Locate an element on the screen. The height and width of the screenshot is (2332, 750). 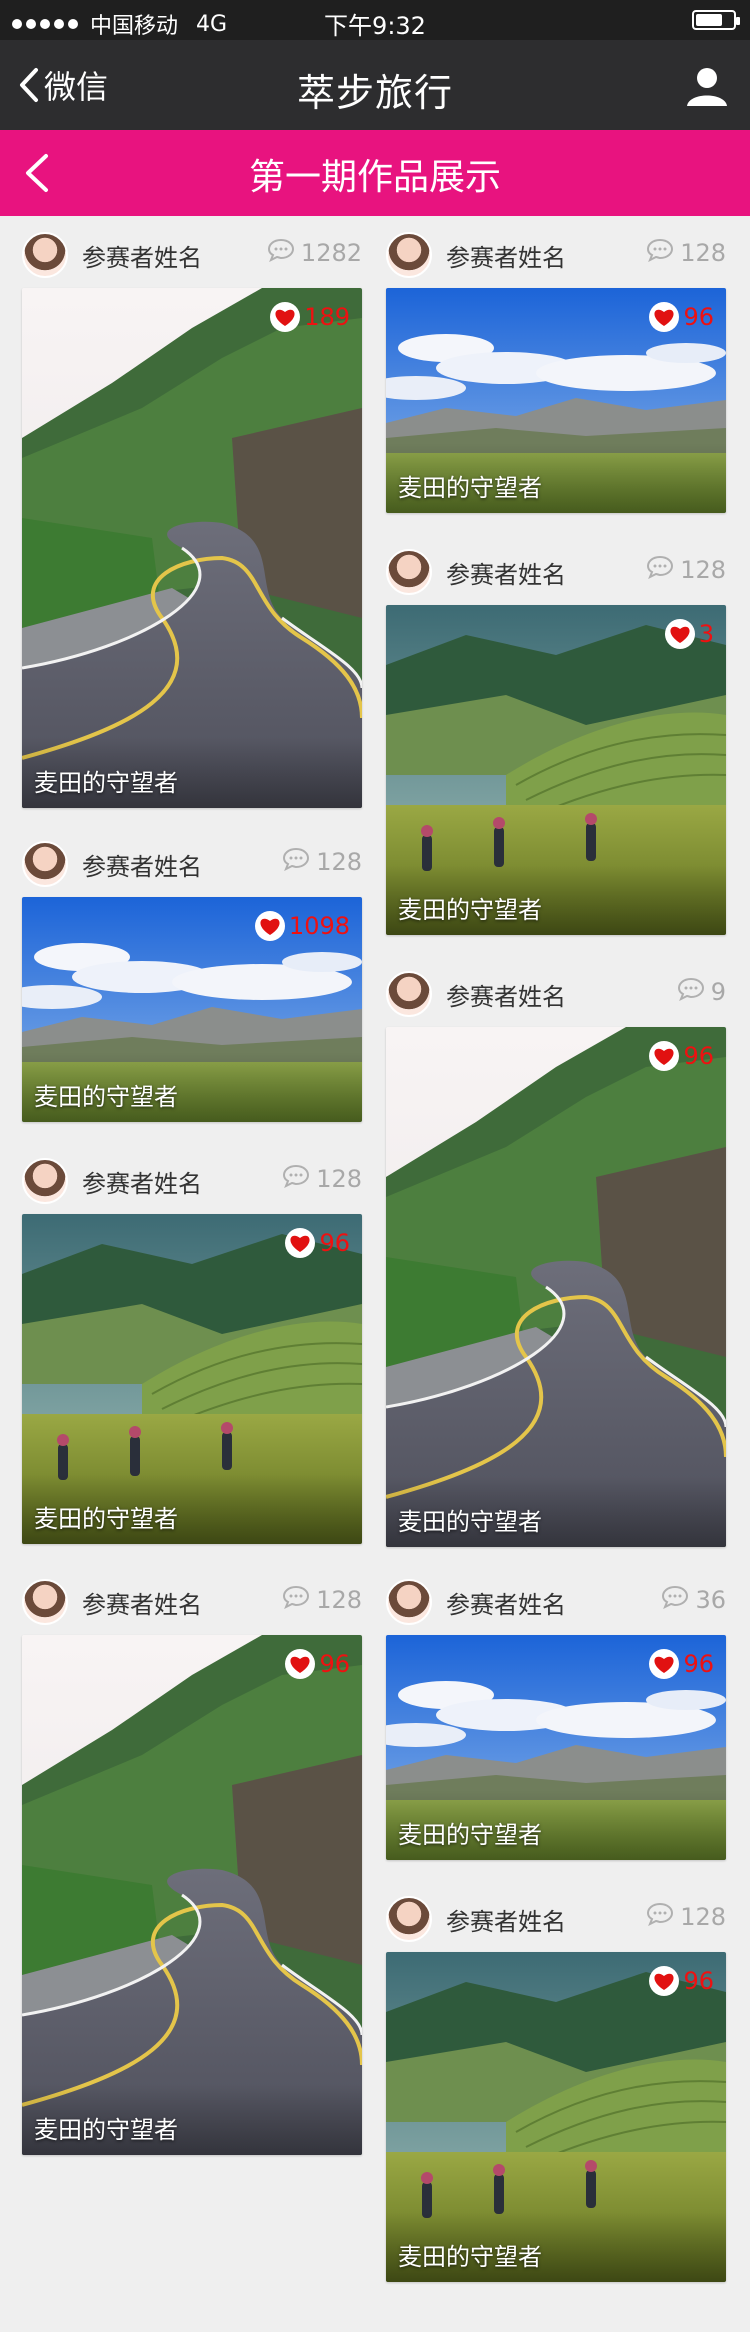
comment-count-value: 36 is located at coordinates (710, 1600).